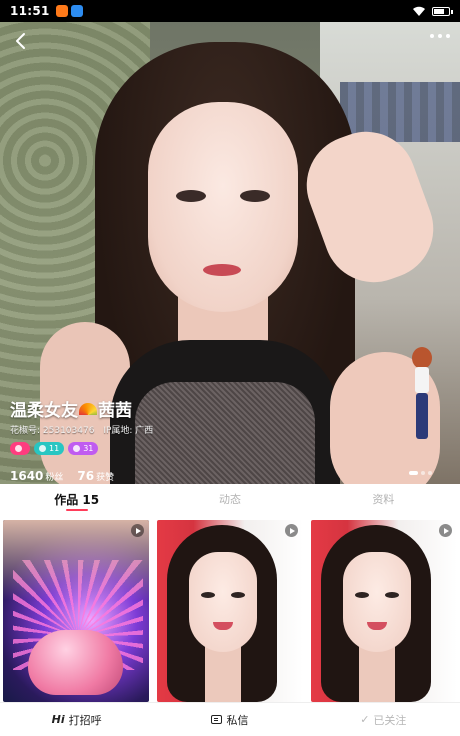 The width and height of the screenshot is (460, 736). What do you see at coordinates (76, 719) in the screenshot?
I see `greet-button: Hi 打招呼` at bounding box center [76, 719].